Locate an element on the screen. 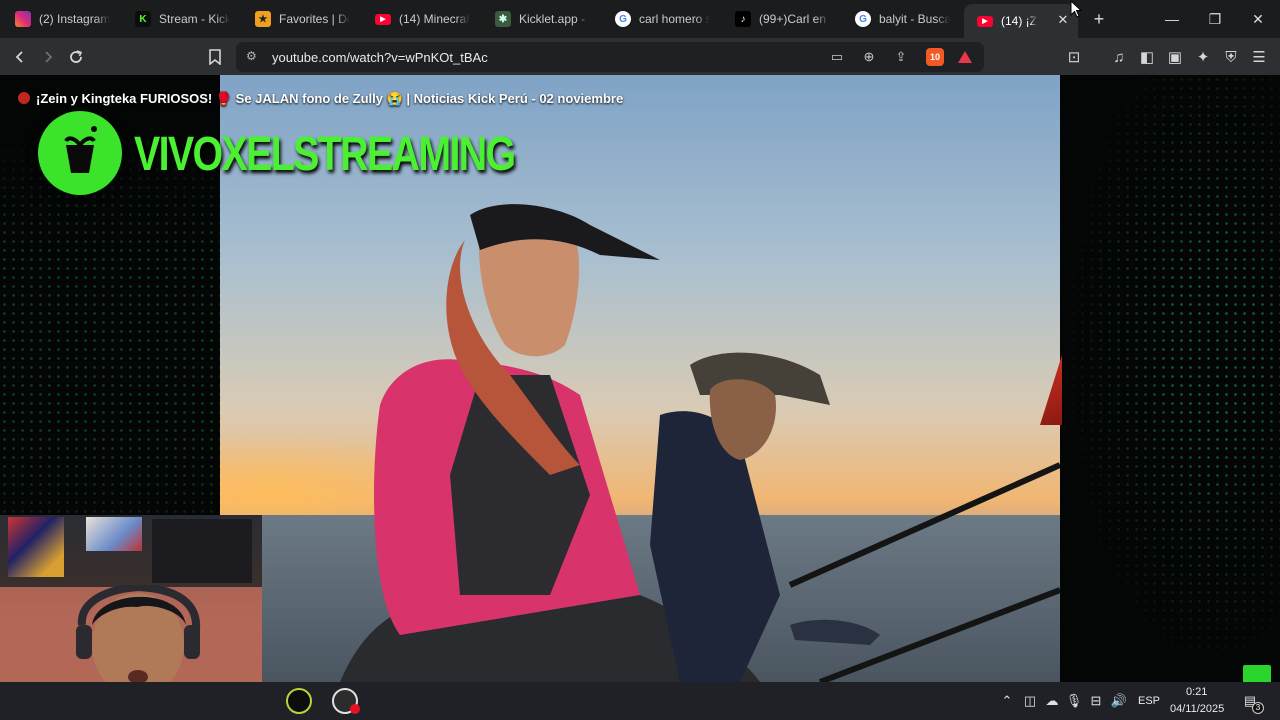 This screenshot has height=720, width=1280. tab-title: (99+)Carl en Ti is located at coordinates (794, 19).